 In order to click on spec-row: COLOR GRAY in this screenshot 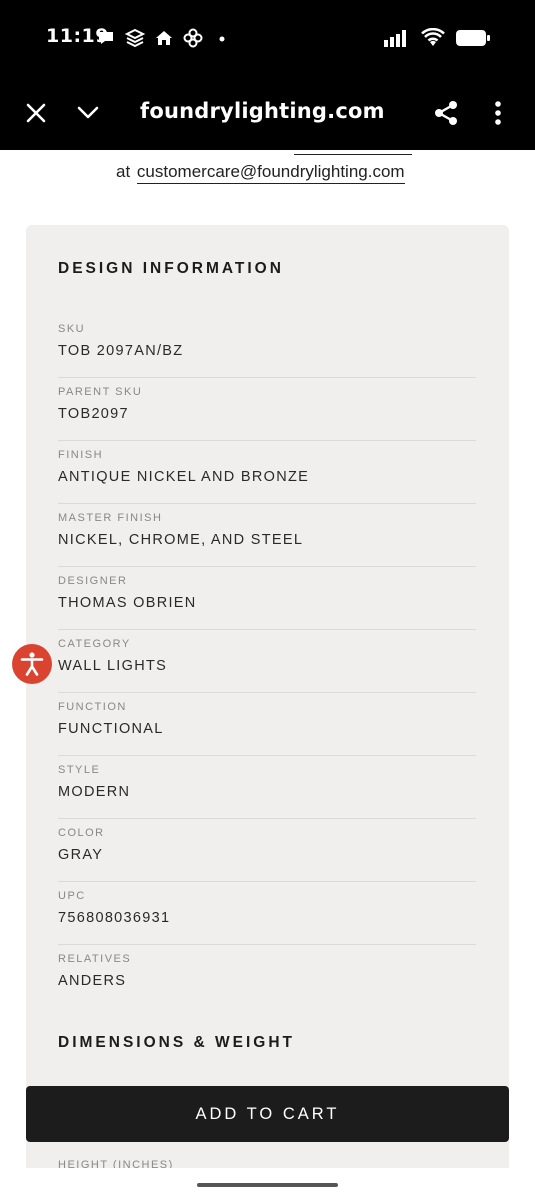, I will do `click(267, 850)`.